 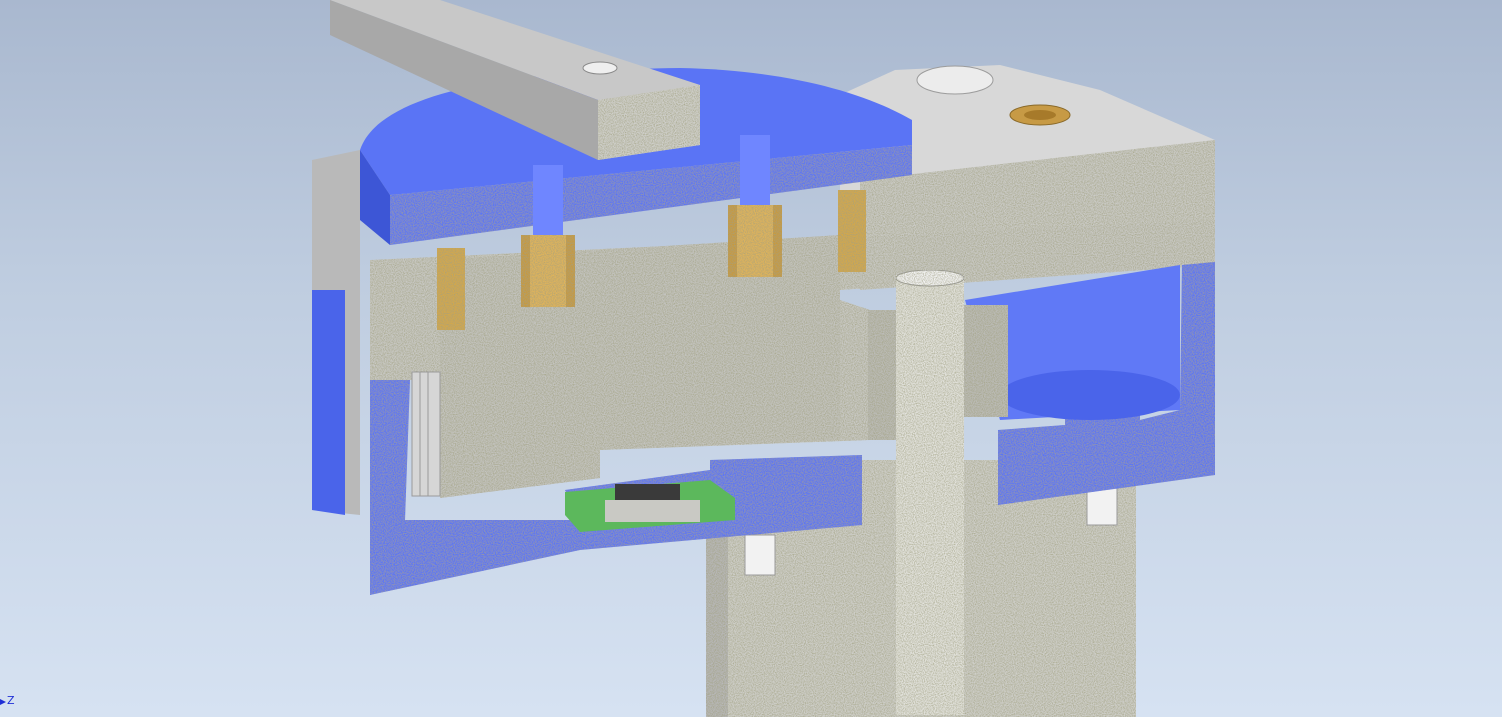 What do you see at coordinates (3, 702) in the screenshot?
I see `axis-arrow-icon` at bounding box center [3, 702].